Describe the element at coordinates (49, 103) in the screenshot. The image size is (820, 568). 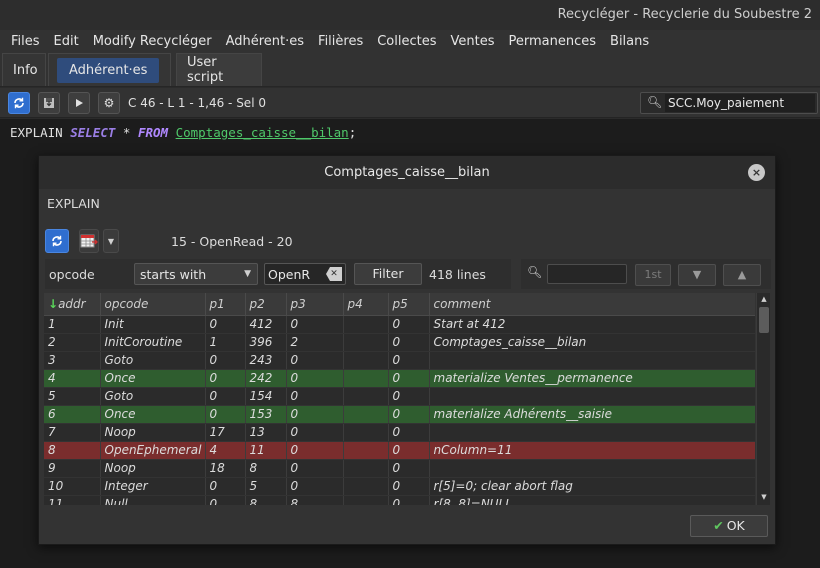
I see `save-script-button` at that location.